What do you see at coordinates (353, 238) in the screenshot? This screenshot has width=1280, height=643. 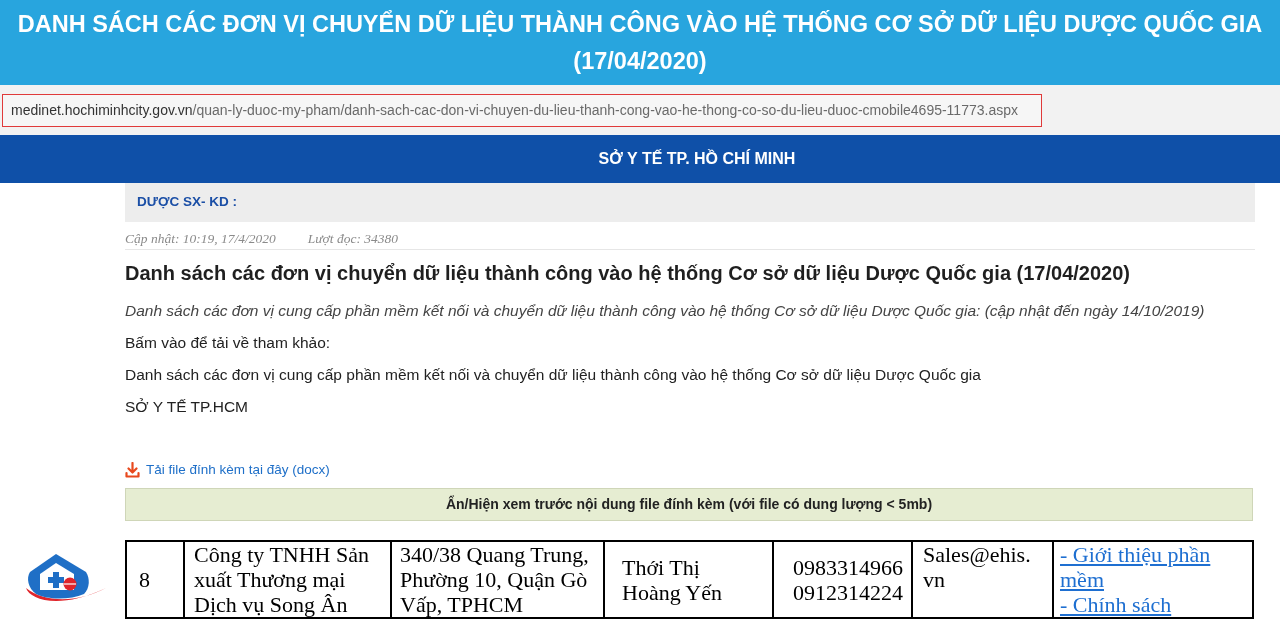 I see `view-count: Lượt đọc: 34380` at bounding box center [353, 238].